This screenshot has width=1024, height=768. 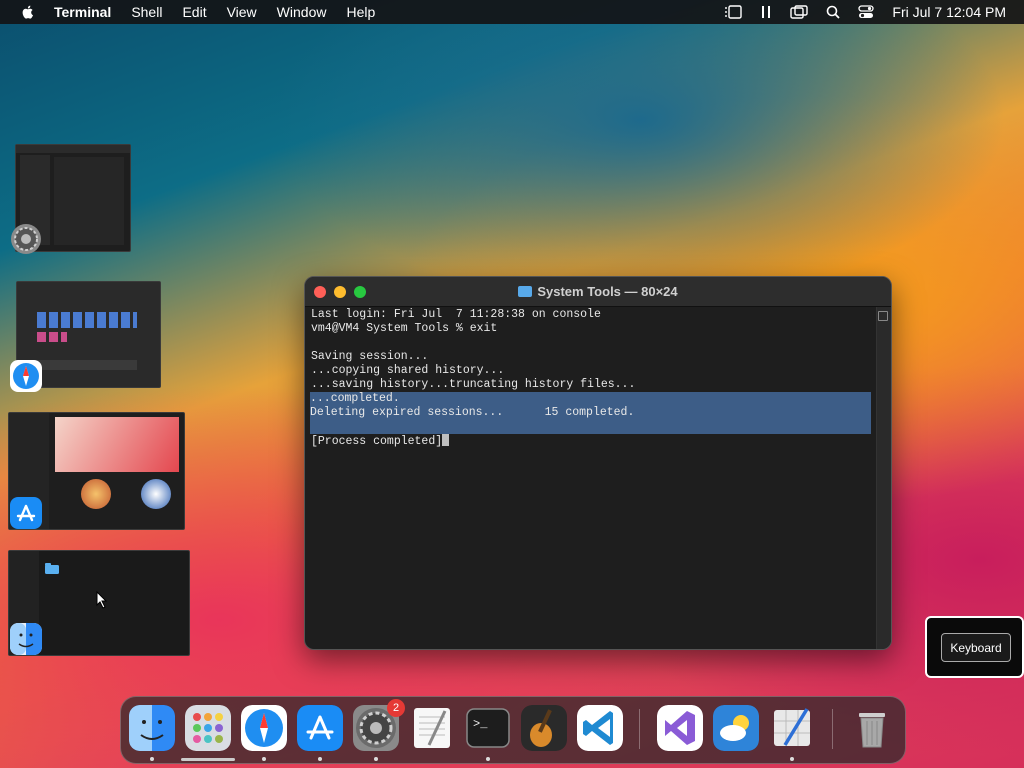 I want to click on pause-icon, so click(x=766, y=12).